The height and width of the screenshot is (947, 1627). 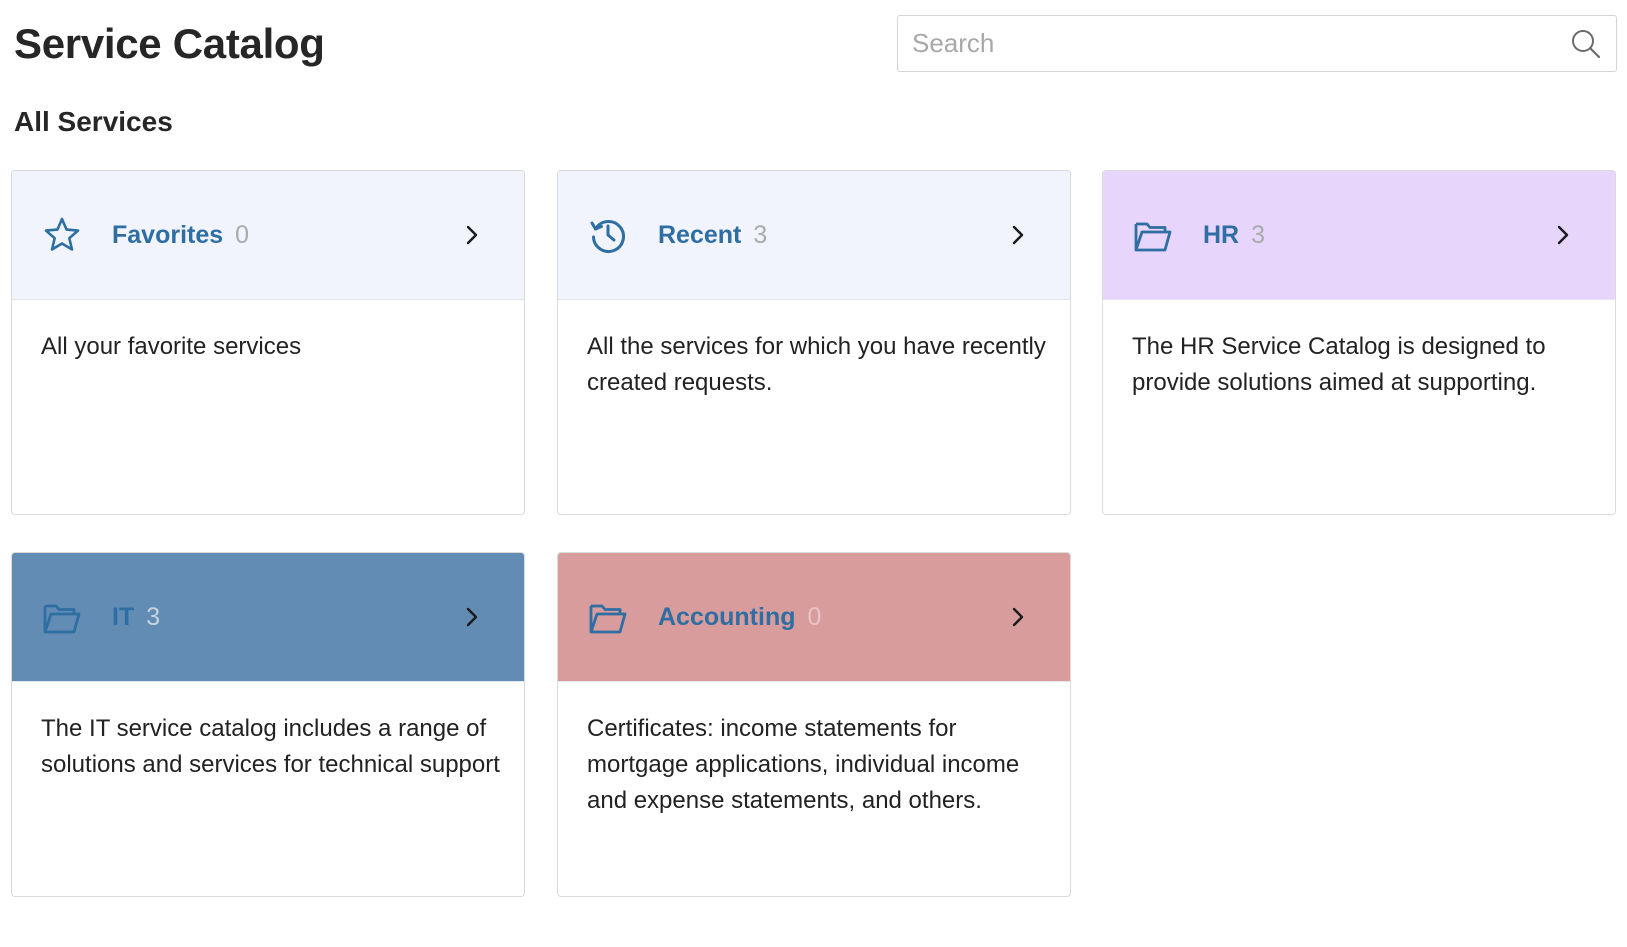 What do you see at coordinates (136, 617) in the screenshot?
I see `card-title-group: IT 3` at bounding box center [136, 617].